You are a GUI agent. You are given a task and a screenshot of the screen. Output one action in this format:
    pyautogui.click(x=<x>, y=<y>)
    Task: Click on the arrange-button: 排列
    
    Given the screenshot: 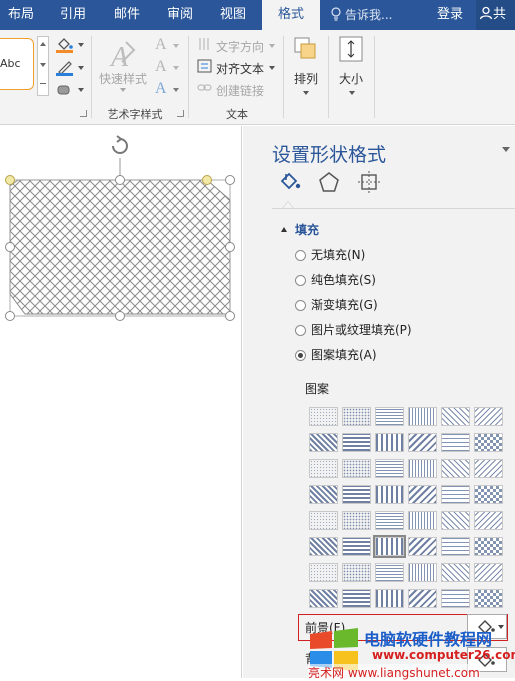 What is the action you would take?
    pyautogui.click(x=306, y=69)
    